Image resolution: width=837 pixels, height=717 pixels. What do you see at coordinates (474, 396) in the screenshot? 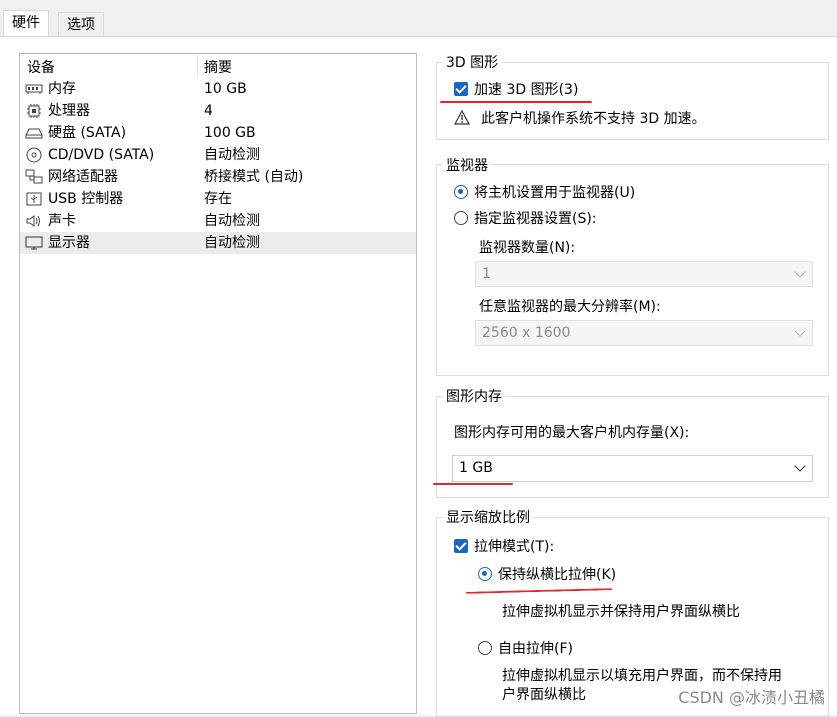
I see `group-title-graphics-memory: 图形内存` at bounding box center [474, 396].